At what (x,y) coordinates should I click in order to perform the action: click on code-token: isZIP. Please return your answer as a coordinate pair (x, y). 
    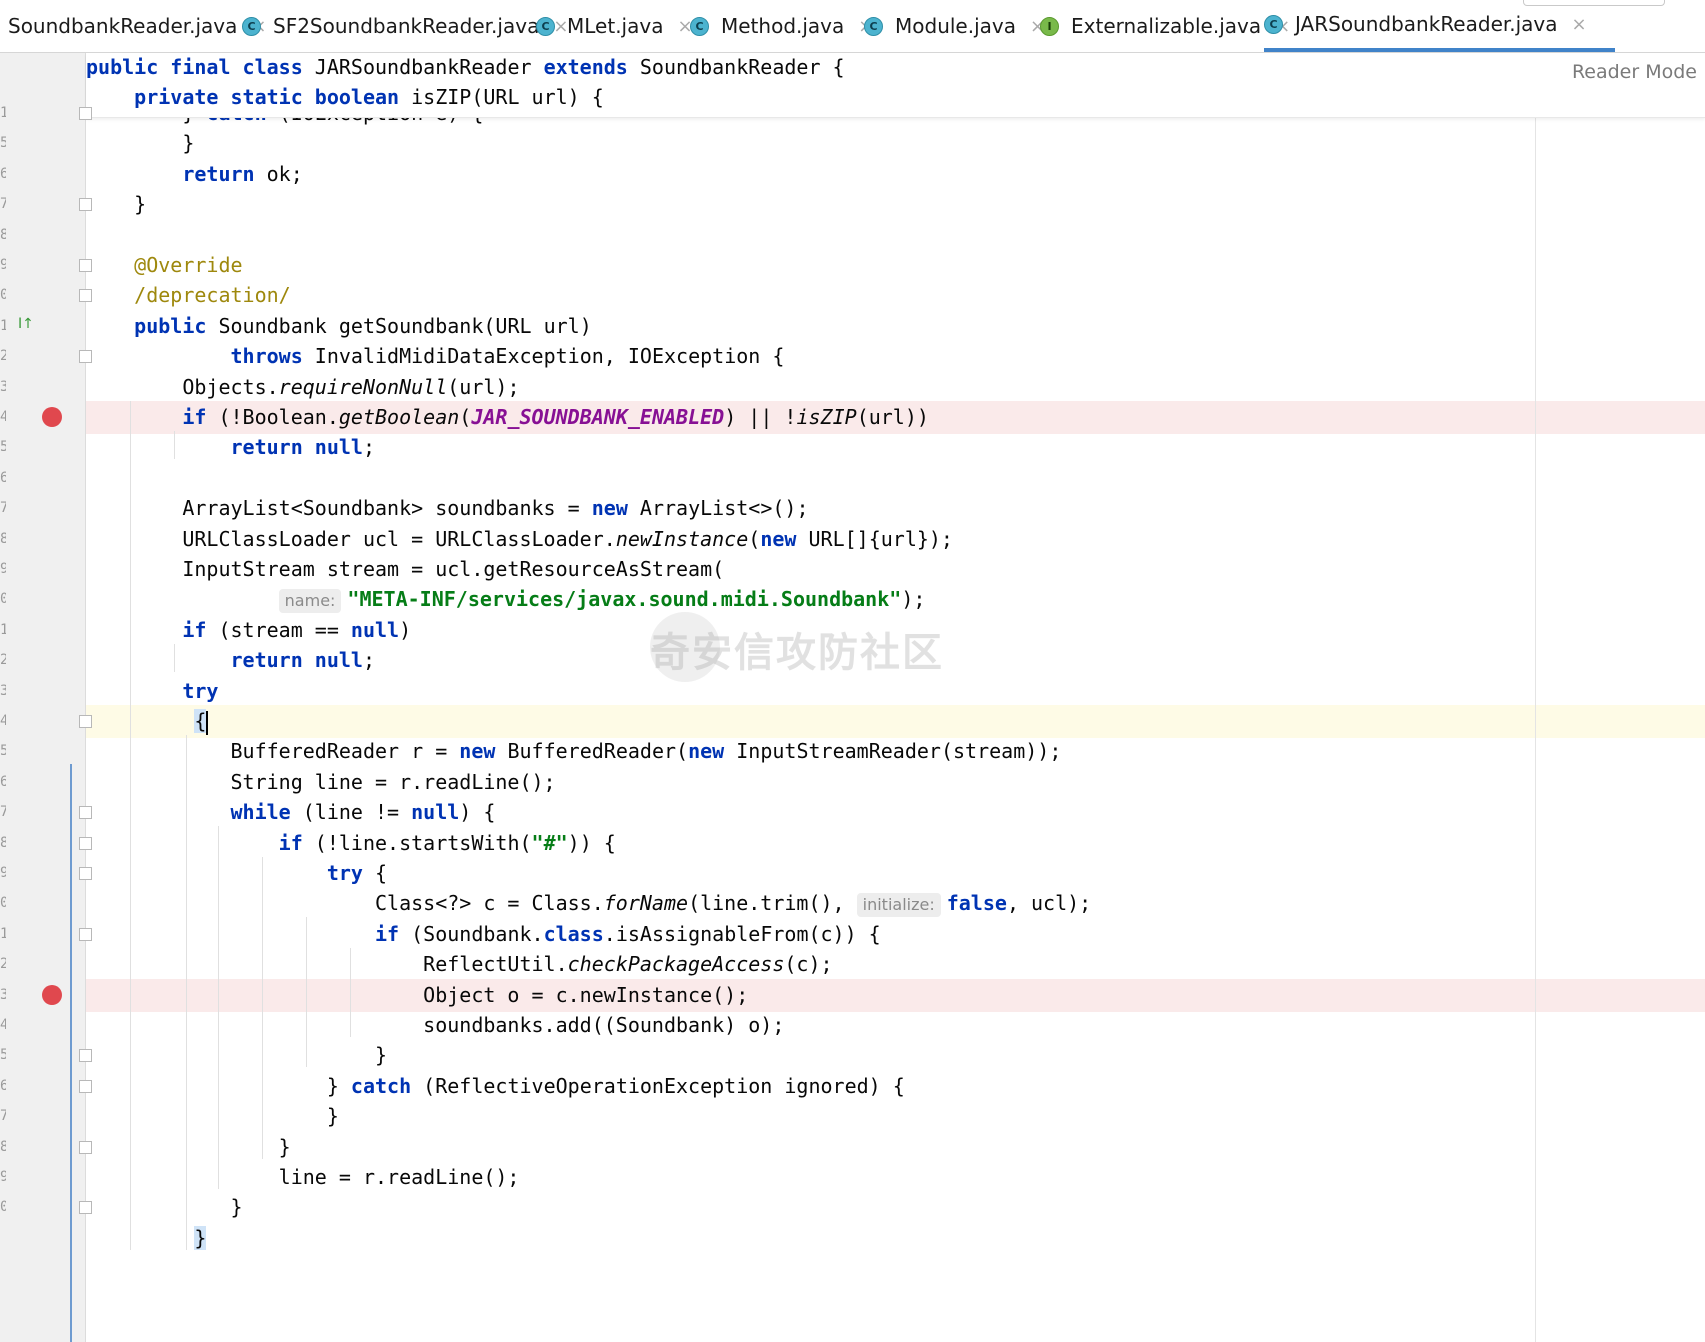
    Looking at the image, I should click on (826, 417).